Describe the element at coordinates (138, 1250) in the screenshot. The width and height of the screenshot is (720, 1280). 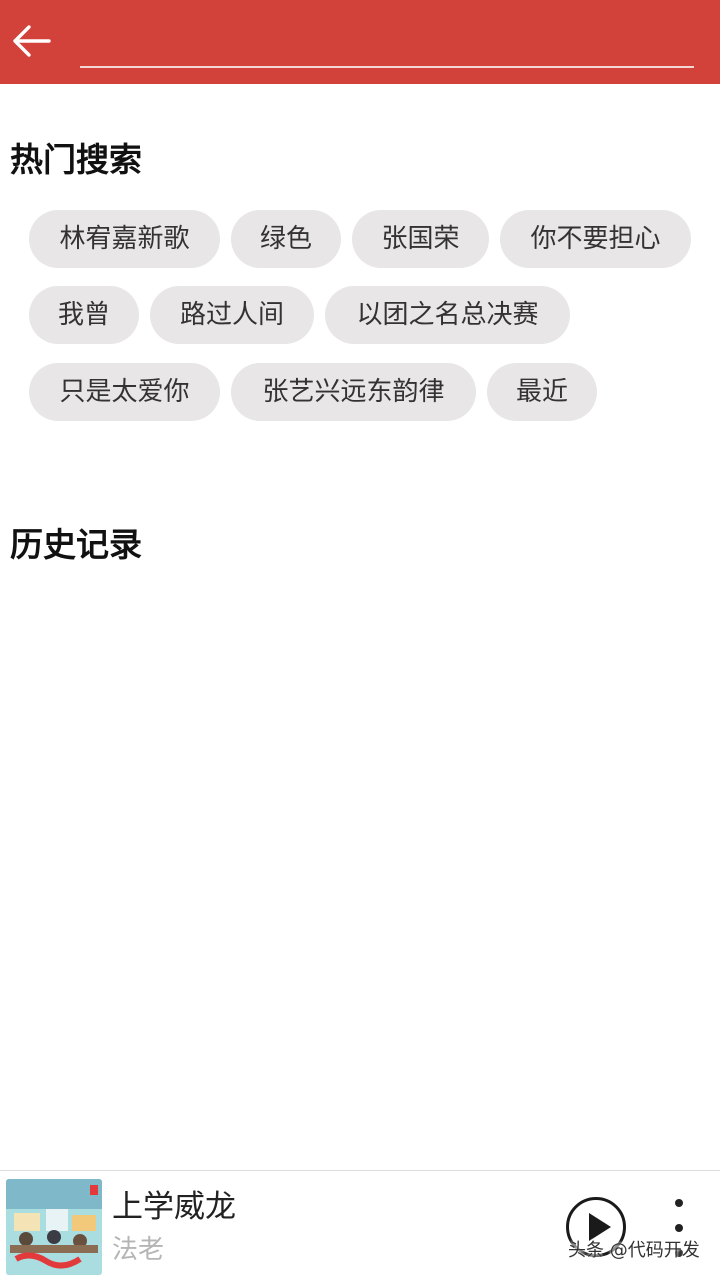
I see `song-artist: 法老` at that location.